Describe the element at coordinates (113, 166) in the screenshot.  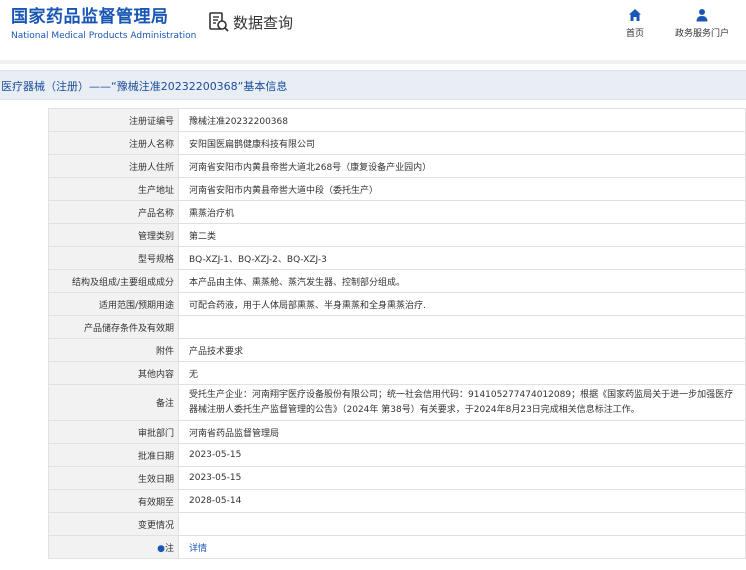
I see `field-label: 注册人住所` at that location.